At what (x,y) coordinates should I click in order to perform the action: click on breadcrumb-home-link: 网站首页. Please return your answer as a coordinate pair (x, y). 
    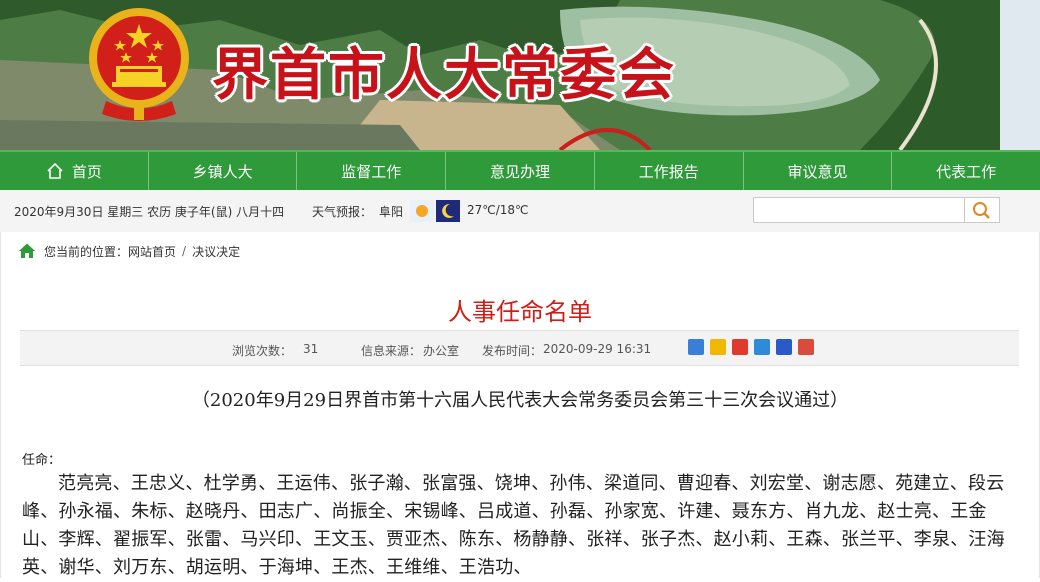
    Looking at the image, I should click on (152, 251).